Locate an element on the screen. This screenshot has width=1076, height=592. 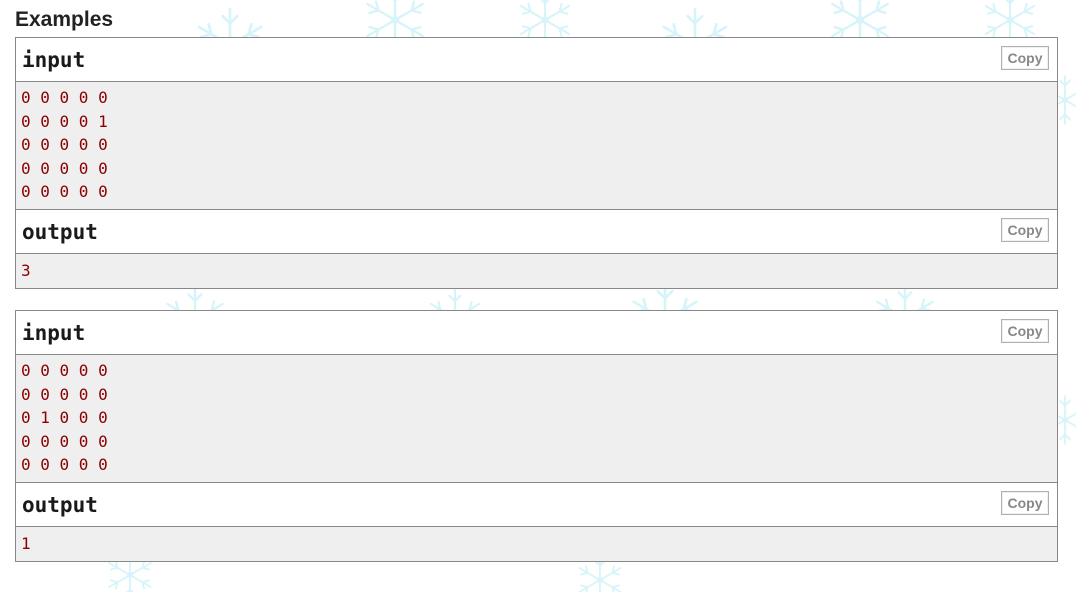
examples-title: Examples is located at coordinates (64, 19).